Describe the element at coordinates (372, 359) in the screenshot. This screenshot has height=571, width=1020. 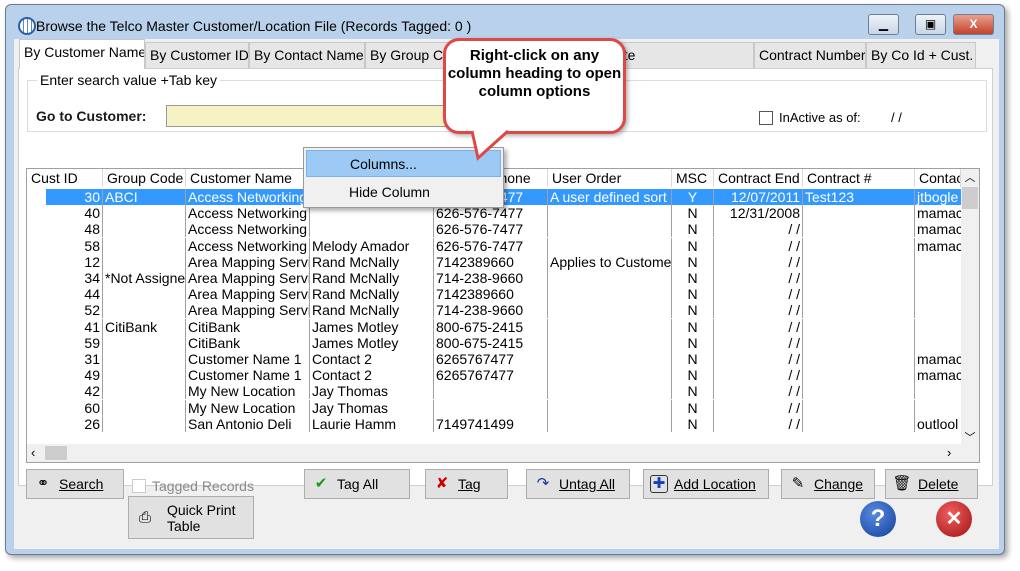
I see `grid-cell: Contact 2` at that location.